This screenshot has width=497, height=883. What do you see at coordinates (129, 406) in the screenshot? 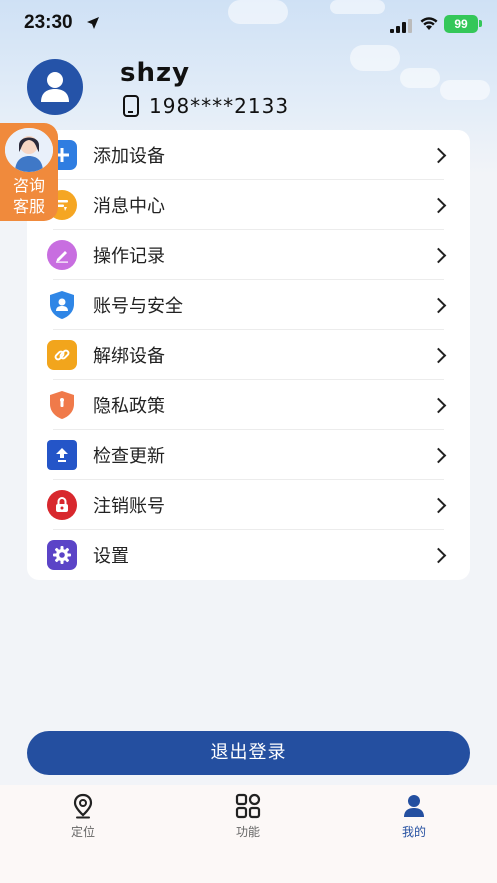
I see `menu-item-label: 隐私政策` at bounding box center [129, 406].